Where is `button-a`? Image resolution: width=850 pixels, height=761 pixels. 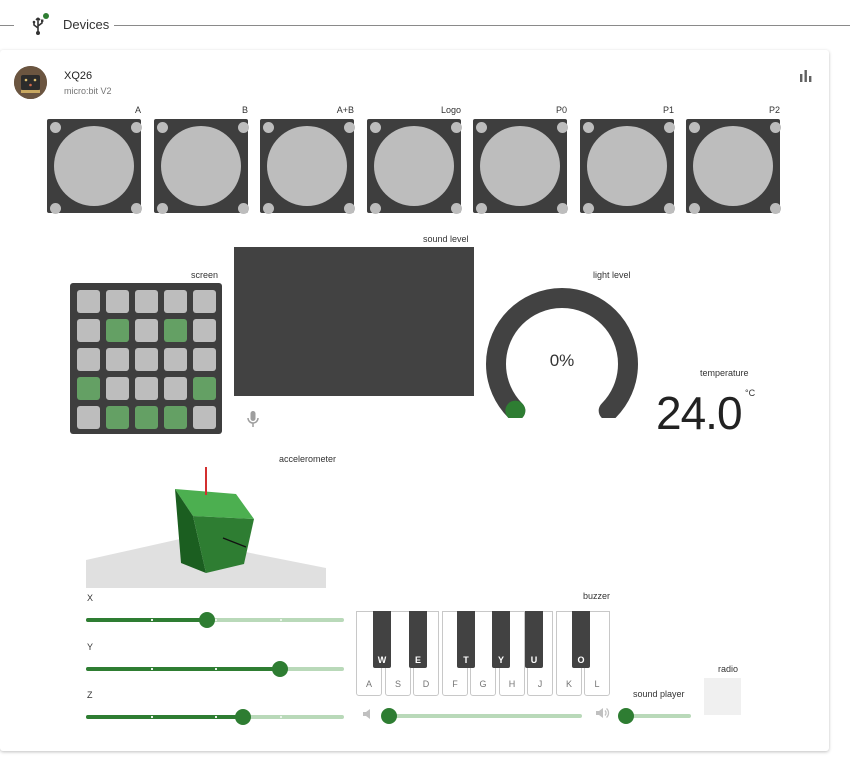
button-a is located at coordinates (94, 166).